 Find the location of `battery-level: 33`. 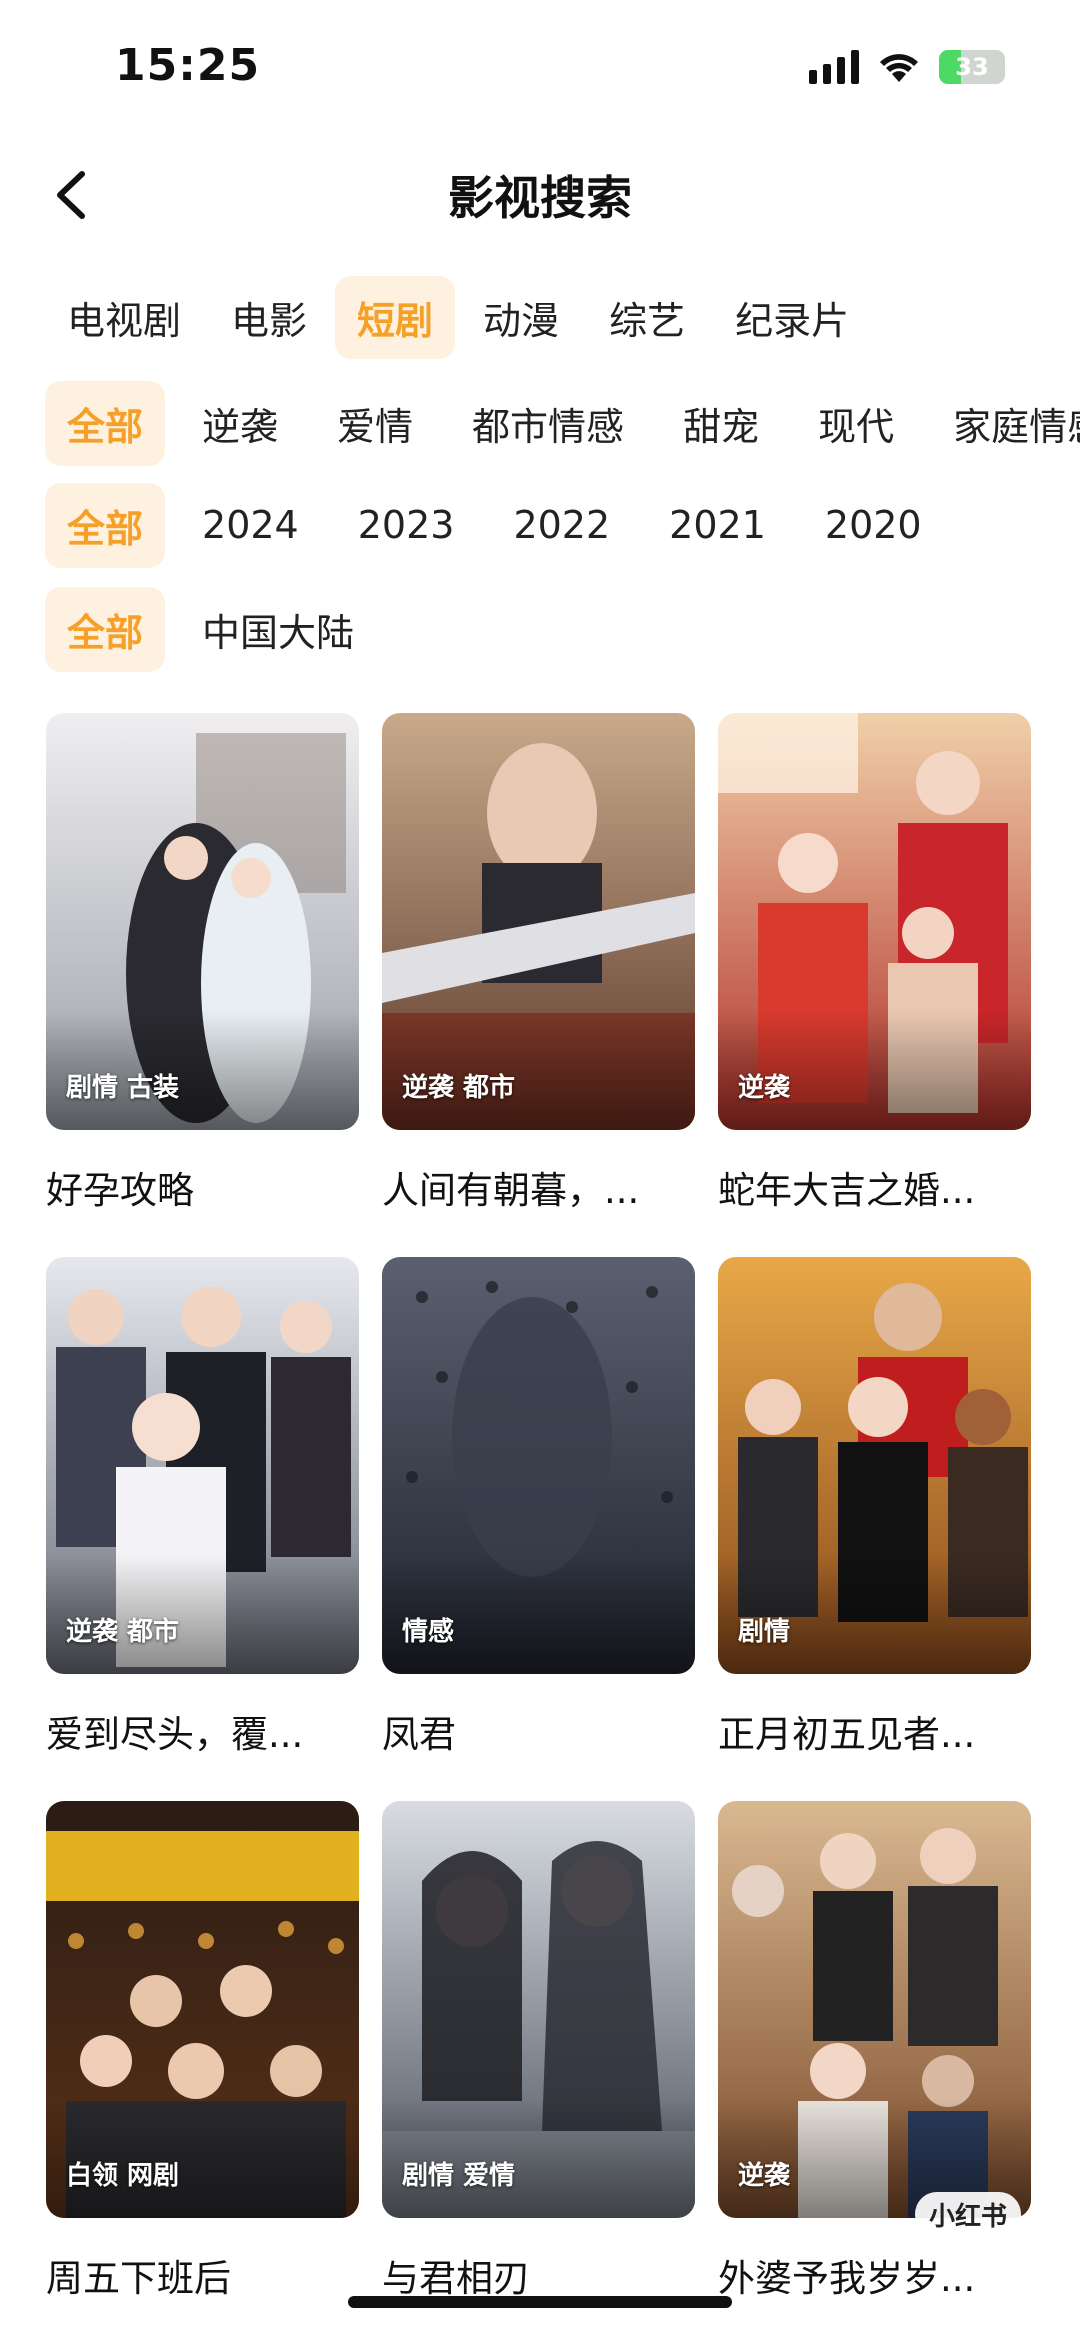

battery-level: 33 is located at coordinates (972, 67).